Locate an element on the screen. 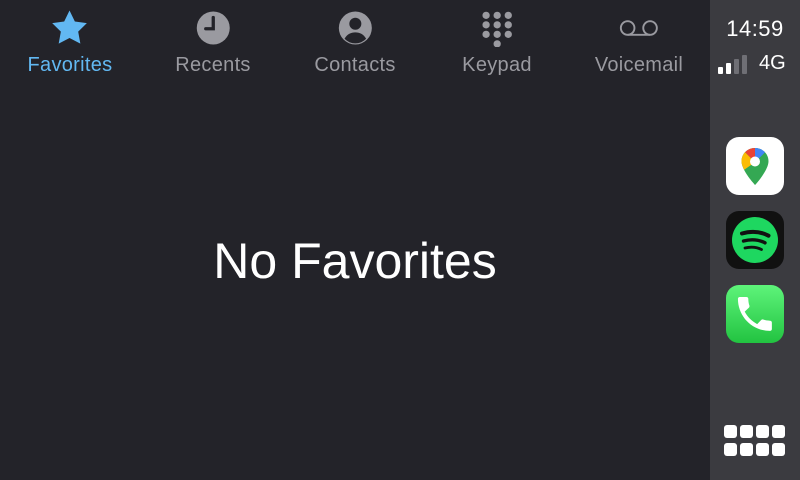 The image size is (800, 480). person-circle-icon is located at coordinates (355, 28).